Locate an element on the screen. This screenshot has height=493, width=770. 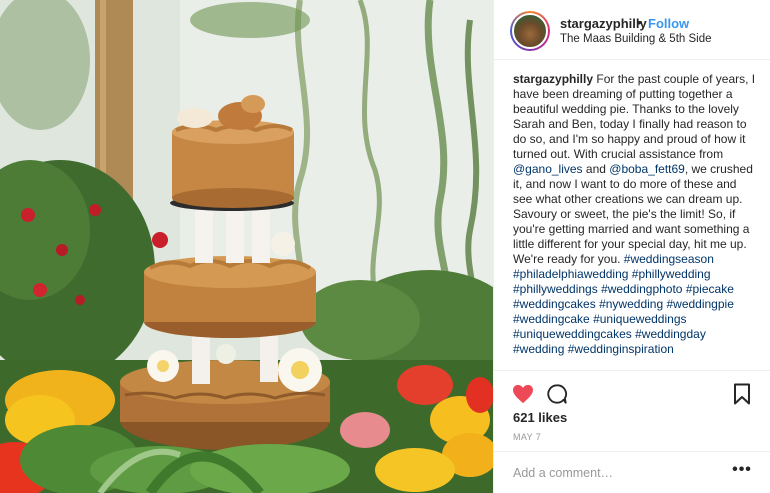
comment-bar: ••• is located at coordinates (632, 472).